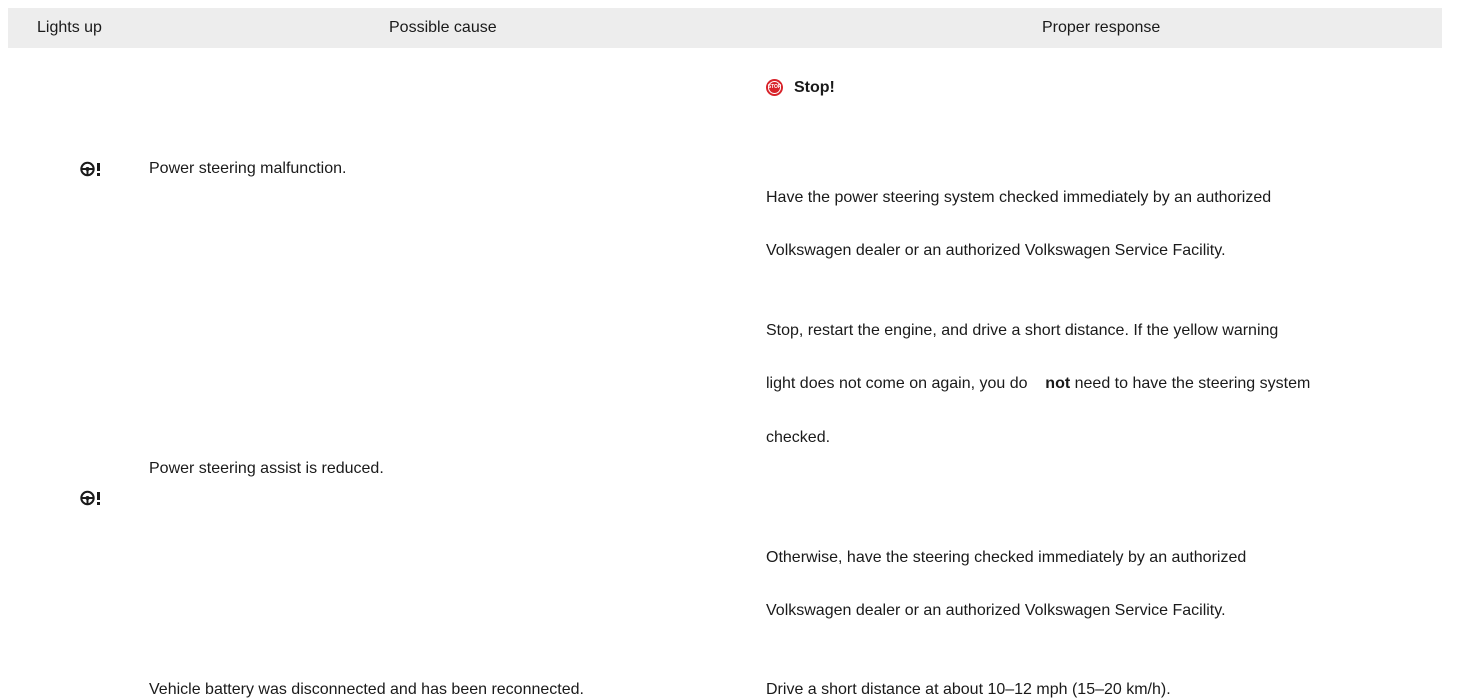 The width and height of the screenshot is (1457, 700). Describe the element at coordinates (248, 168) in the screenshot. I see `row1-cause: Power steering malfunction.` at that location.